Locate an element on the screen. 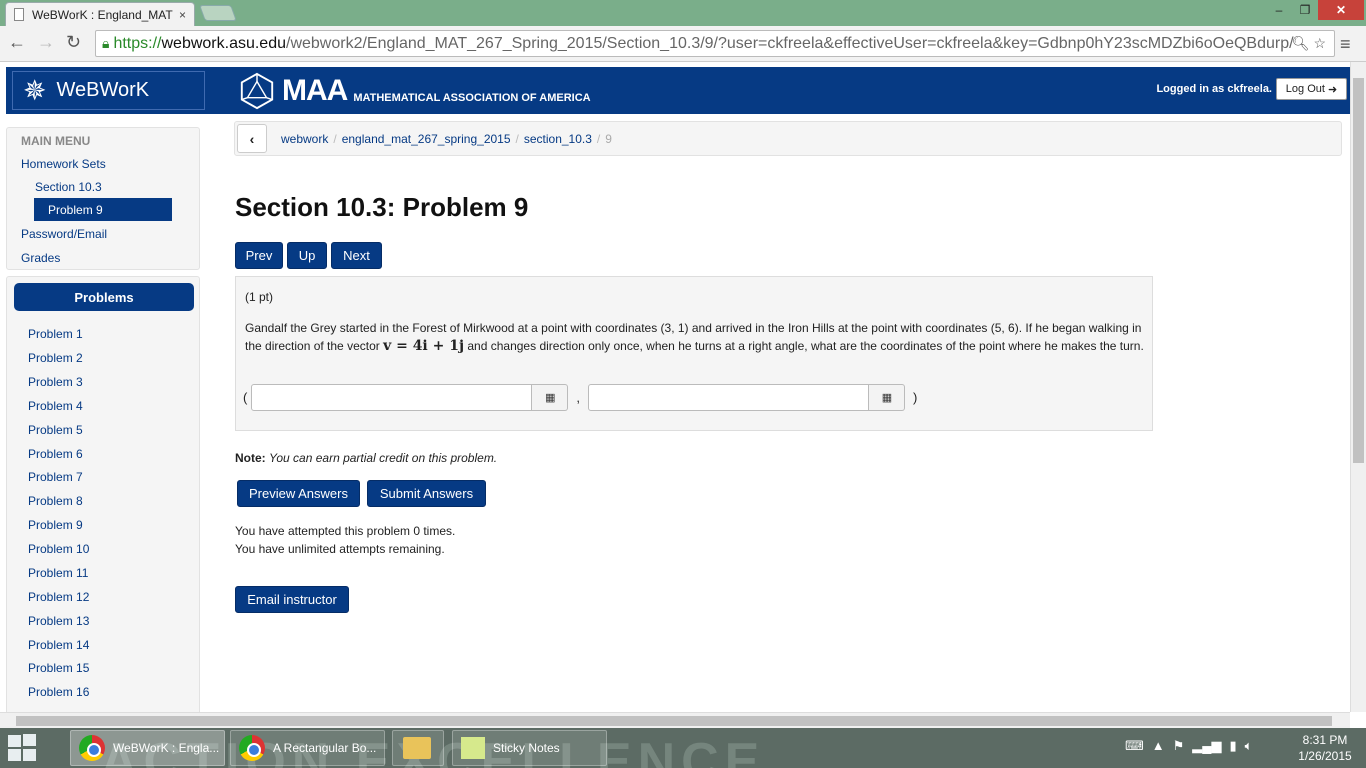  zoom-star-icons: 🔍︎ ☆ is located at coordinates (1309, 43).